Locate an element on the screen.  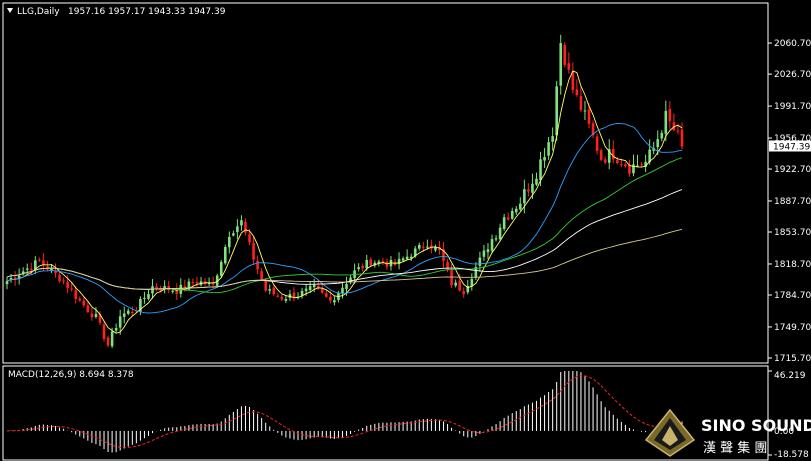
price-tick-label: 1853.70 is located at coordinates (792, 233).